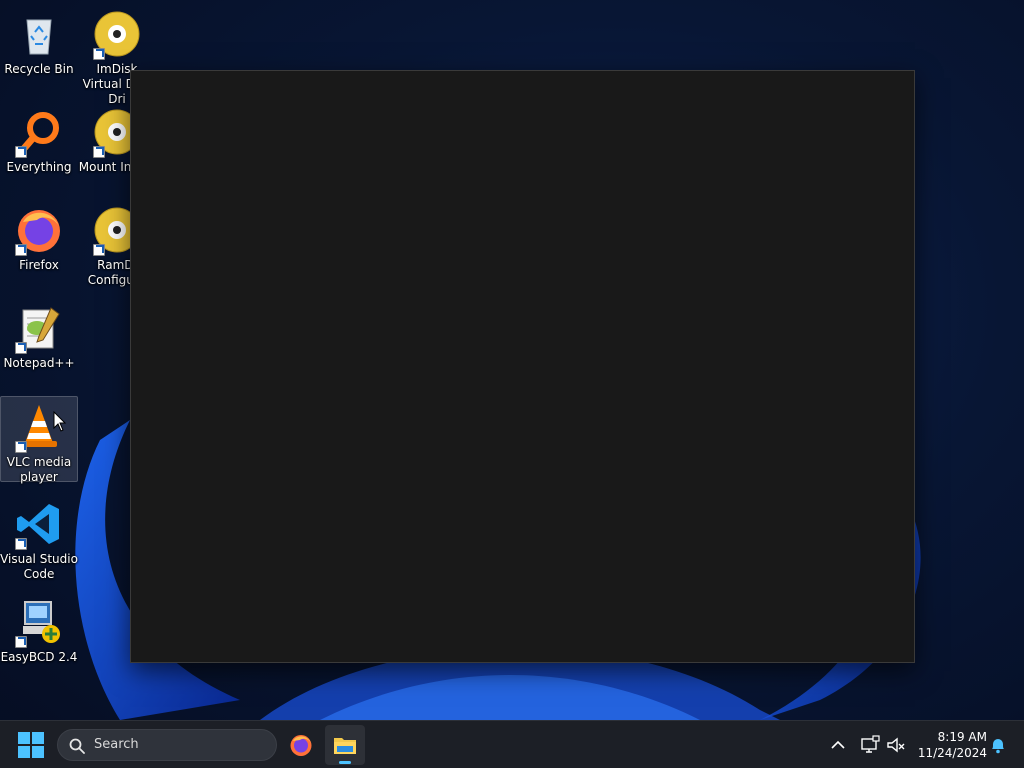  Describe the element at coordinates (39, 133) in the screenshot. I see `everything-icon` at that location.